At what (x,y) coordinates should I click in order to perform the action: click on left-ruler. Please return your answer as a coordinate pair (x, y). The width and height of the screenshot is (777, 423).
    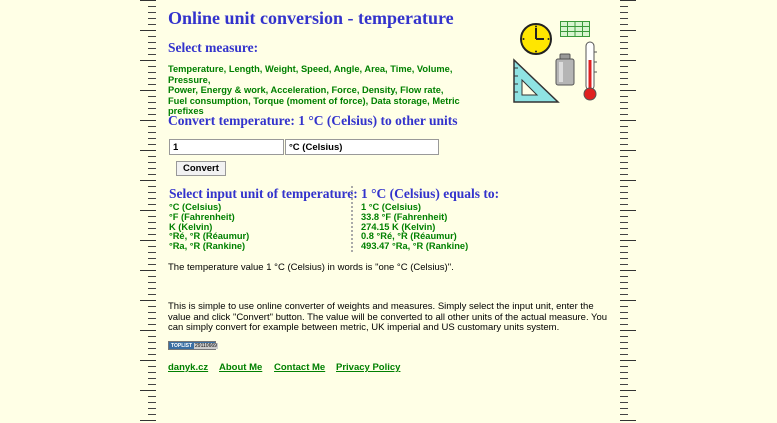
    Looking at the image, I should click on (148, 211).